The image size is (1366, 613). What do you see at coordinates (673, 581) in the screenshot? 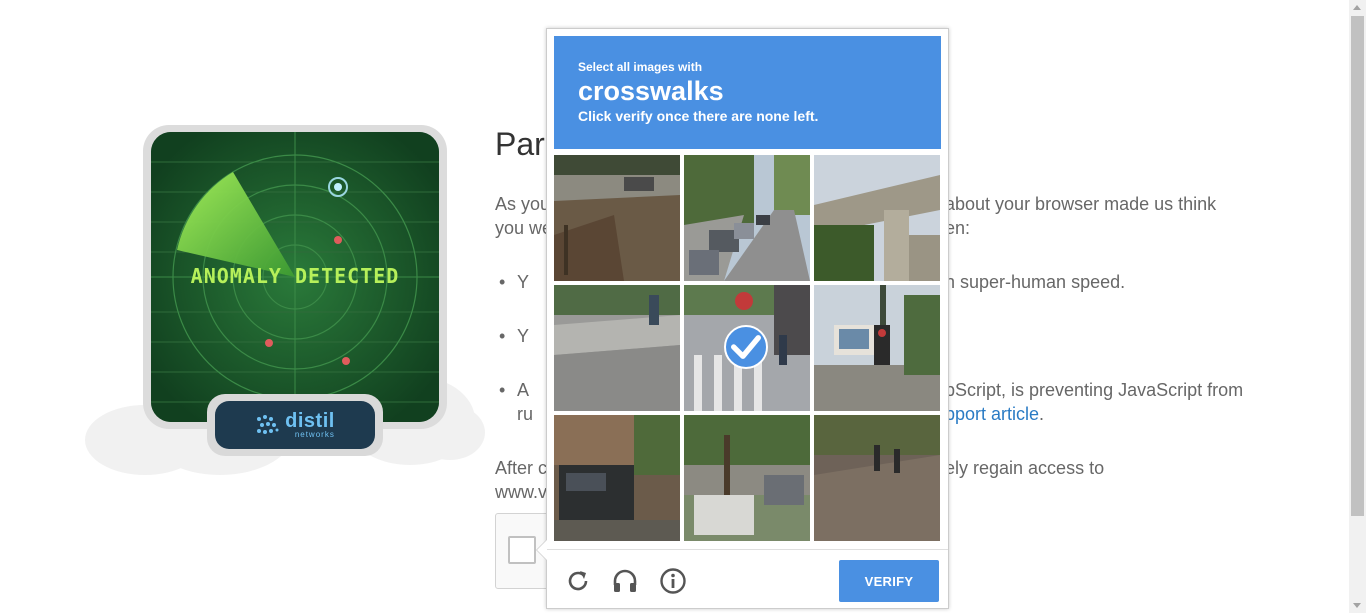
I see `info-icon` at bounding box center [673, 581].